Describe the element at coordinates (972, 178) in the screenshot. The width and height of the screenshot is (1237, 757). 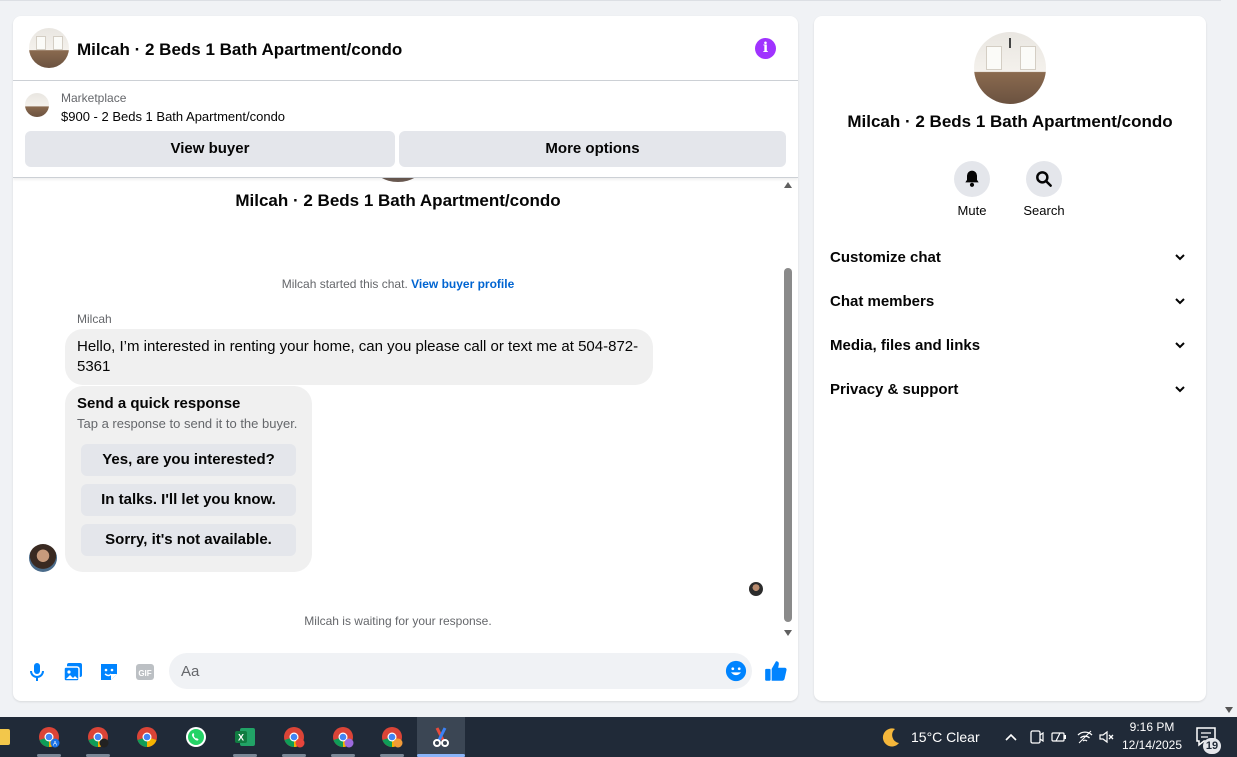
I see `bell-icon` at that location.